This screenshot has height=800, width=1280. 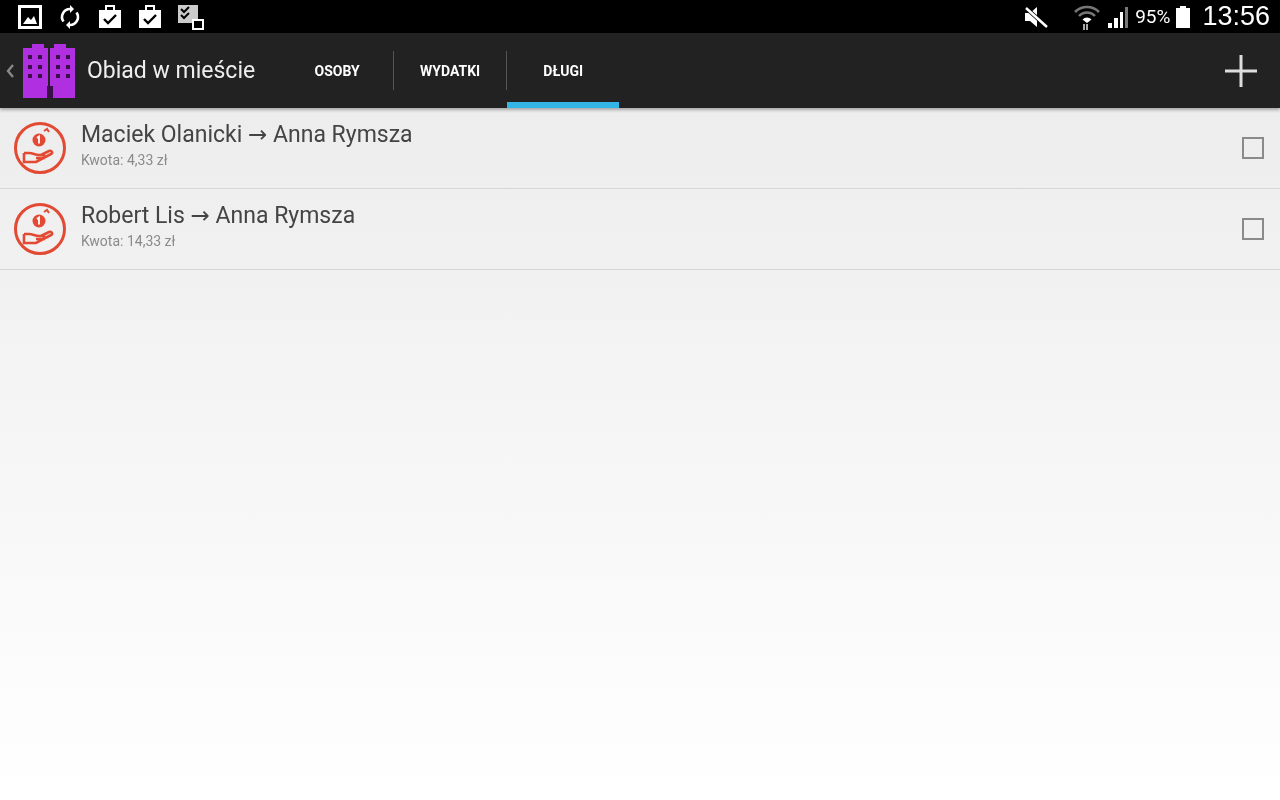 I want to click on app-title: Obiad w mieście, so click(x=171, y=70).